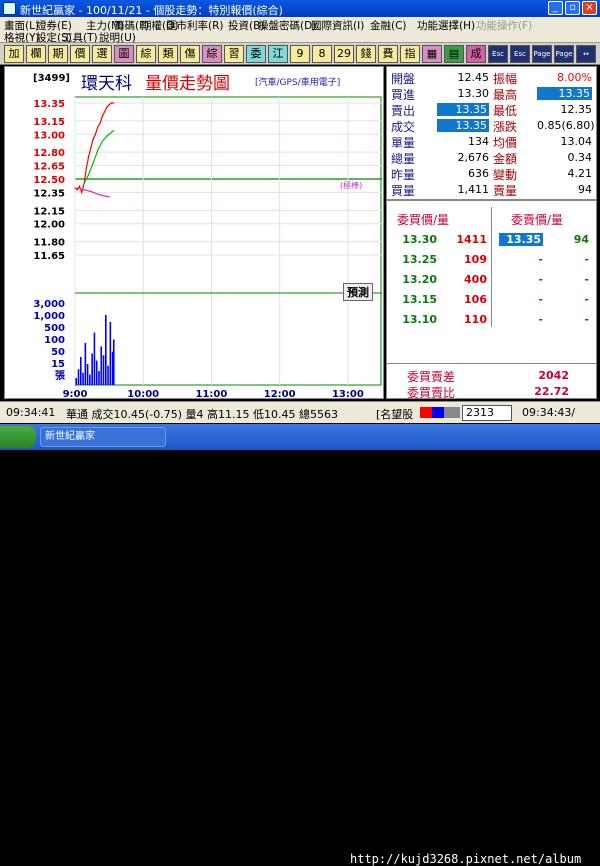  Describe the element at coordinates (337, 25) in the screenshot. I see `menu-item: 國際資訊(I)` at that location.